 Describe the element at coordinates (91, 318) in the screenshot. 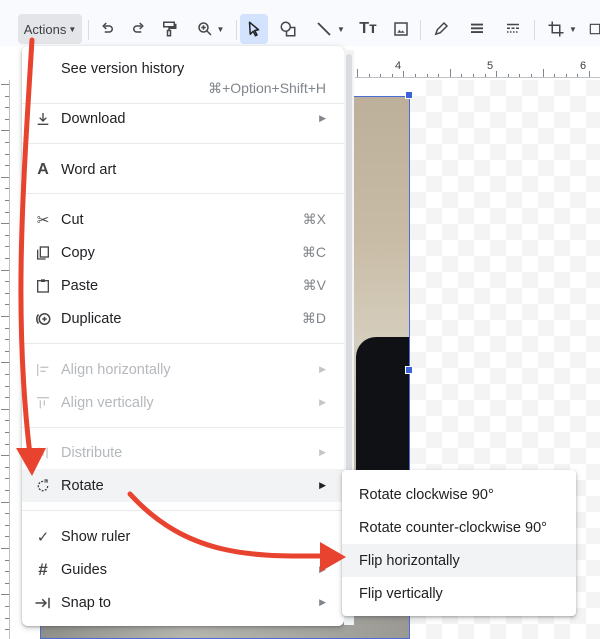

I see `menu-item-label: Duplicate` at that location.